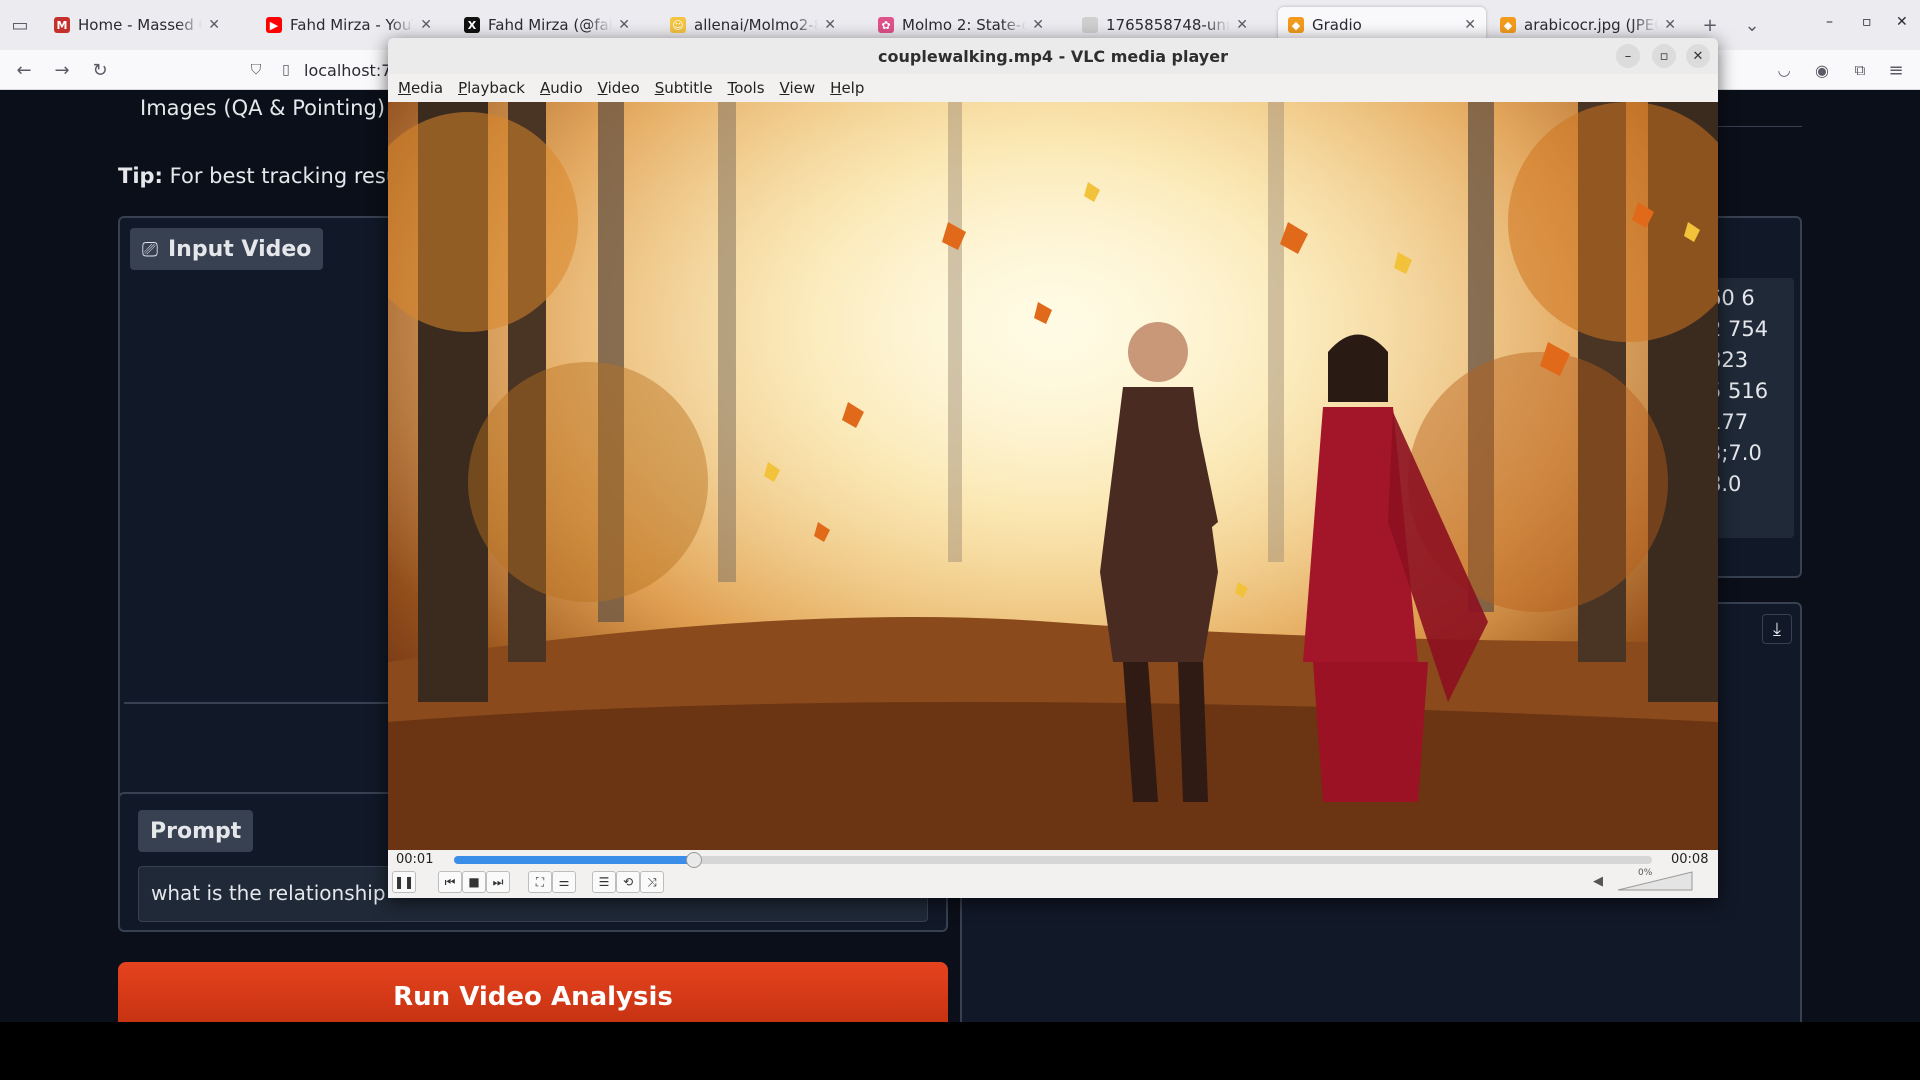  What do you see at coordinates (533, 992) in the screenshot?
I see `run-video-analysis-button: Run Video Analysis` at bounding box center [533, 992].